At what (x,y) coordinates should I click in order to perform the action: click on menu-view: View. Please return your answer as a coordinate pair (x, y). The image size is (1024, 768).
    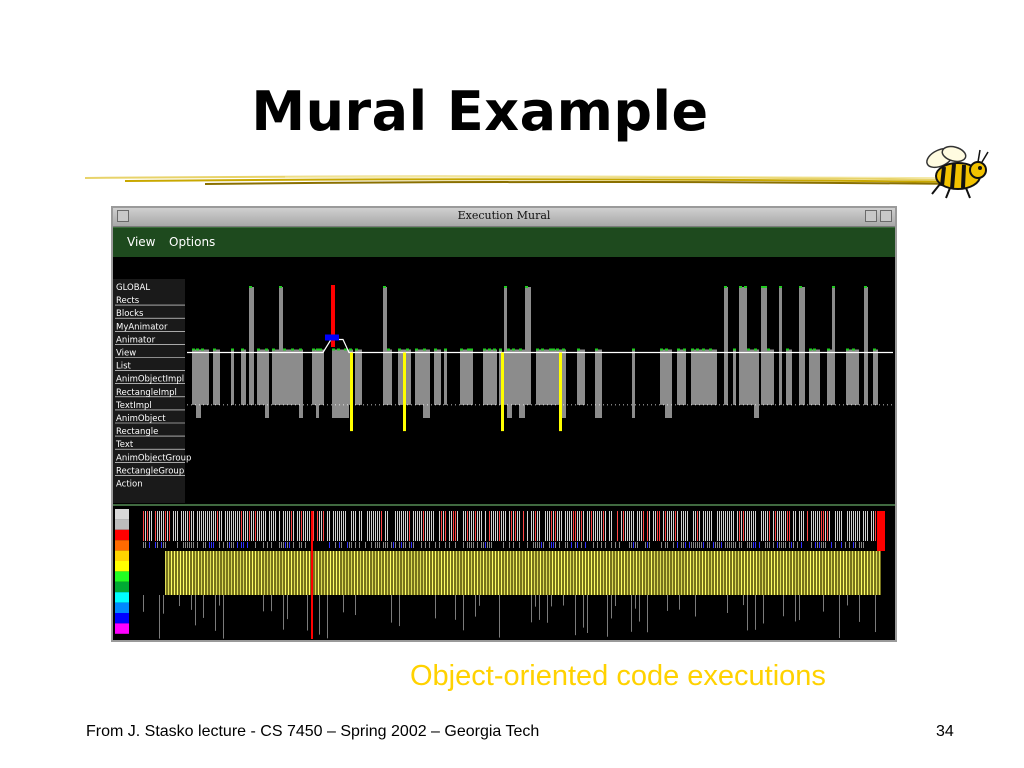
    Looking at the image, I should click on (141, 242).